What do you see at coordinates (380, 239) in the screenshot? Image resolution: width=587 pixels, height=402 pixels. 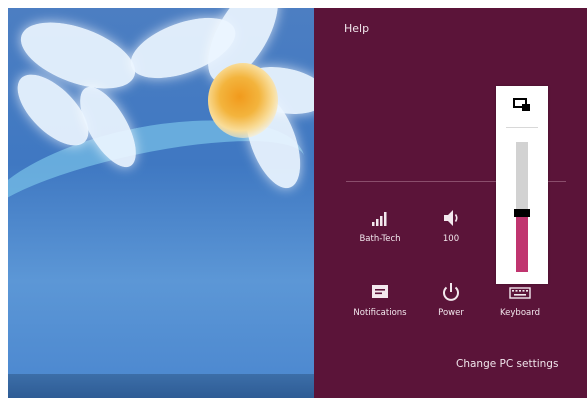 I see `network-label: Bath-Tech` at bounding box center [380, 239].